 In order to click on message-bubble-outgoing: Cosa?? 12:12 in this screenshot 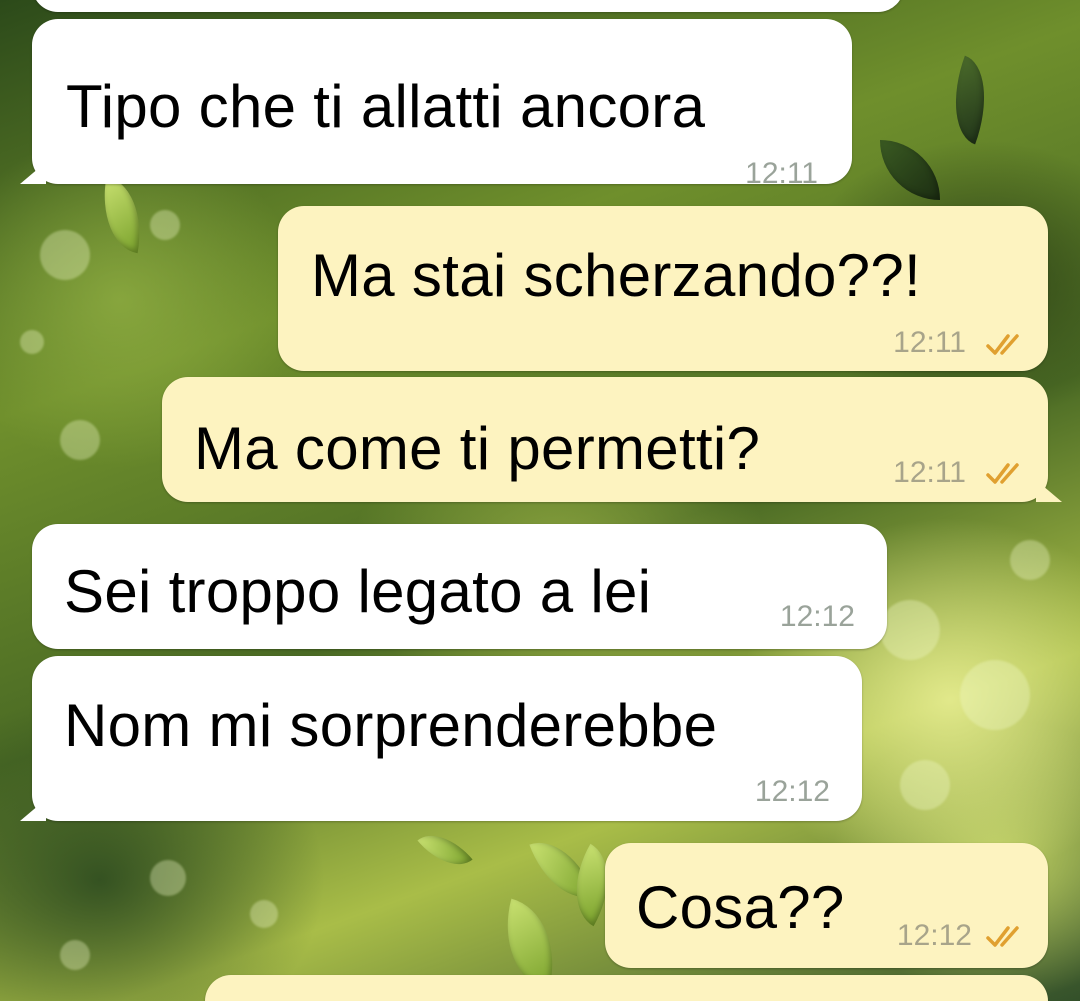, I will do `click(826, 905)`.